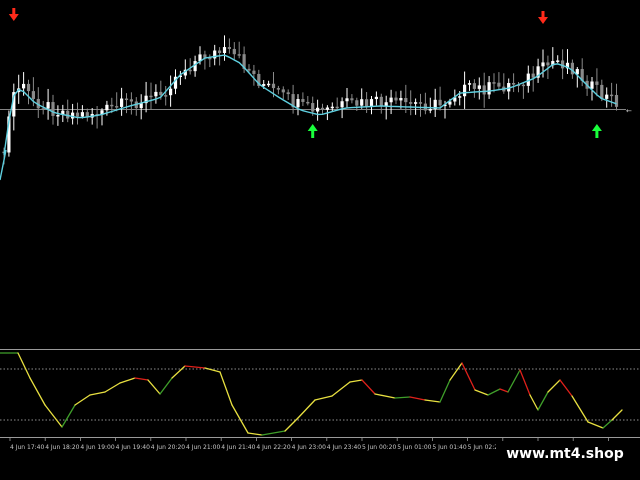 The width and height of the screenshot is (640, 480). Describe the element at coordinates (27, 447) in the screenshot. I see `x-tick-label: 4 Jun 17:40` at that location.